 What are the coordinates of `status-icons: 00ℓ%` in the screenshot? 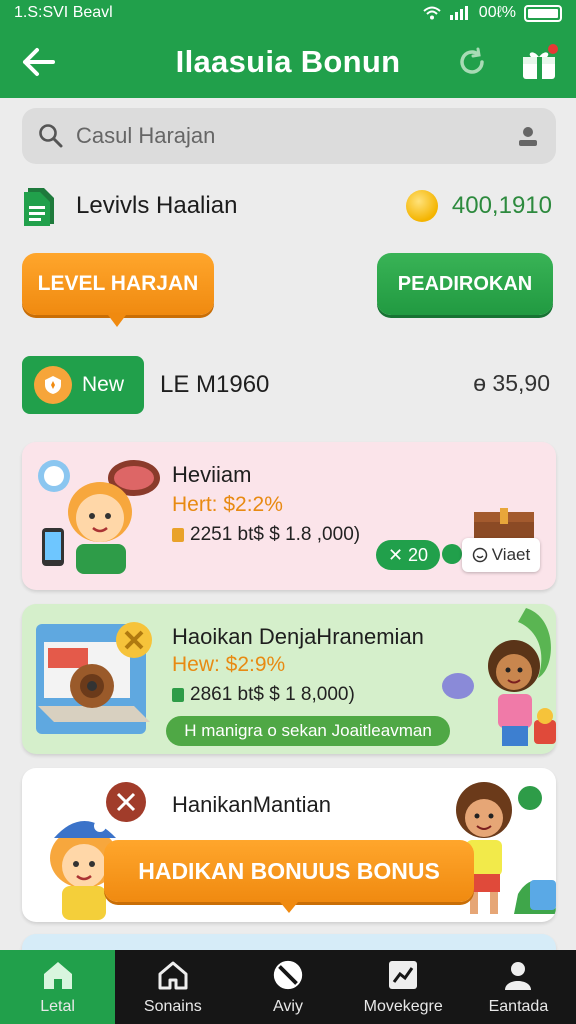 It's located at (492, 13).